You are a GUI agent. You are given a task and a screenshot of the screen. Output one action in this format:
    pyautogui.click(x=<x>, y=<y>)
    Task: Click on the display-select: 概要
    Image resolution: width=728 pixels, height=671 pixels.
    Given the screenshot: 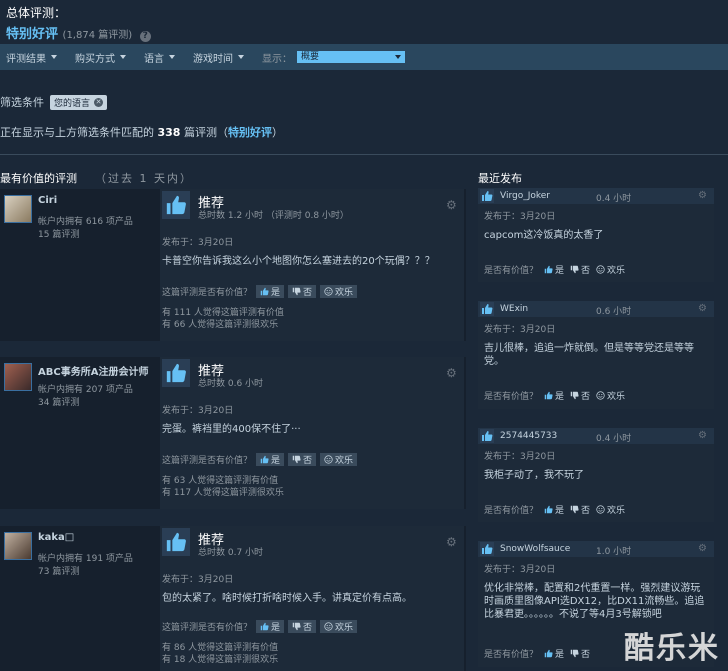 What is the action you would take?
    pyautogui.click(x=351, y=57)
    